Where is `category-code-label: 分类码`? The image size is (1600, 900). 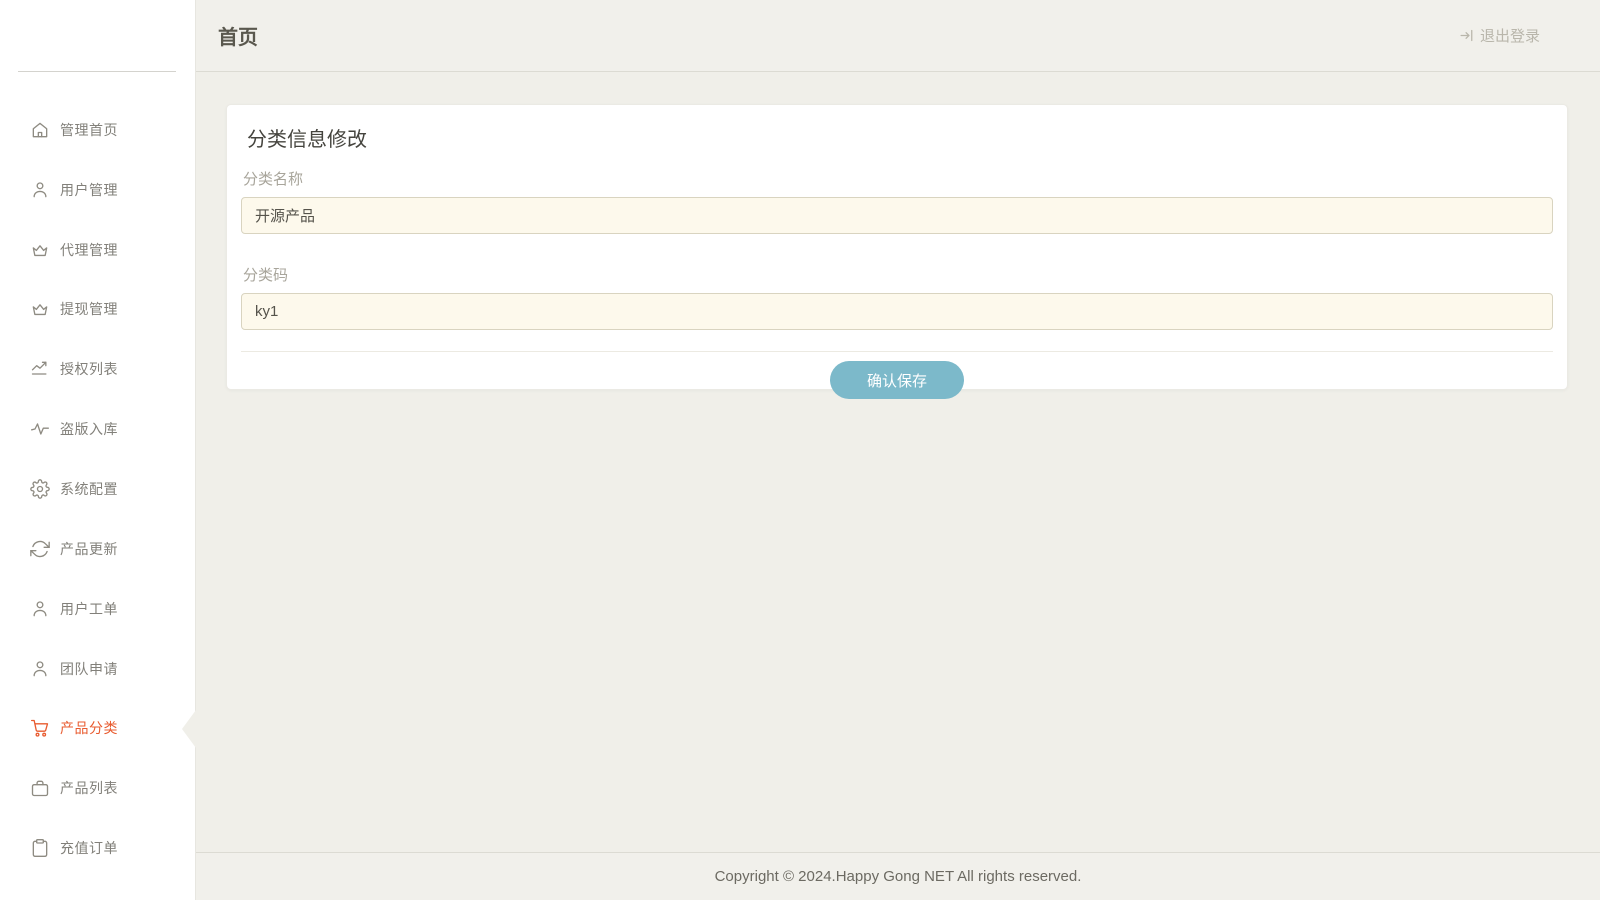
category-code-label: 分类码 is located at coordinates (266, 275).